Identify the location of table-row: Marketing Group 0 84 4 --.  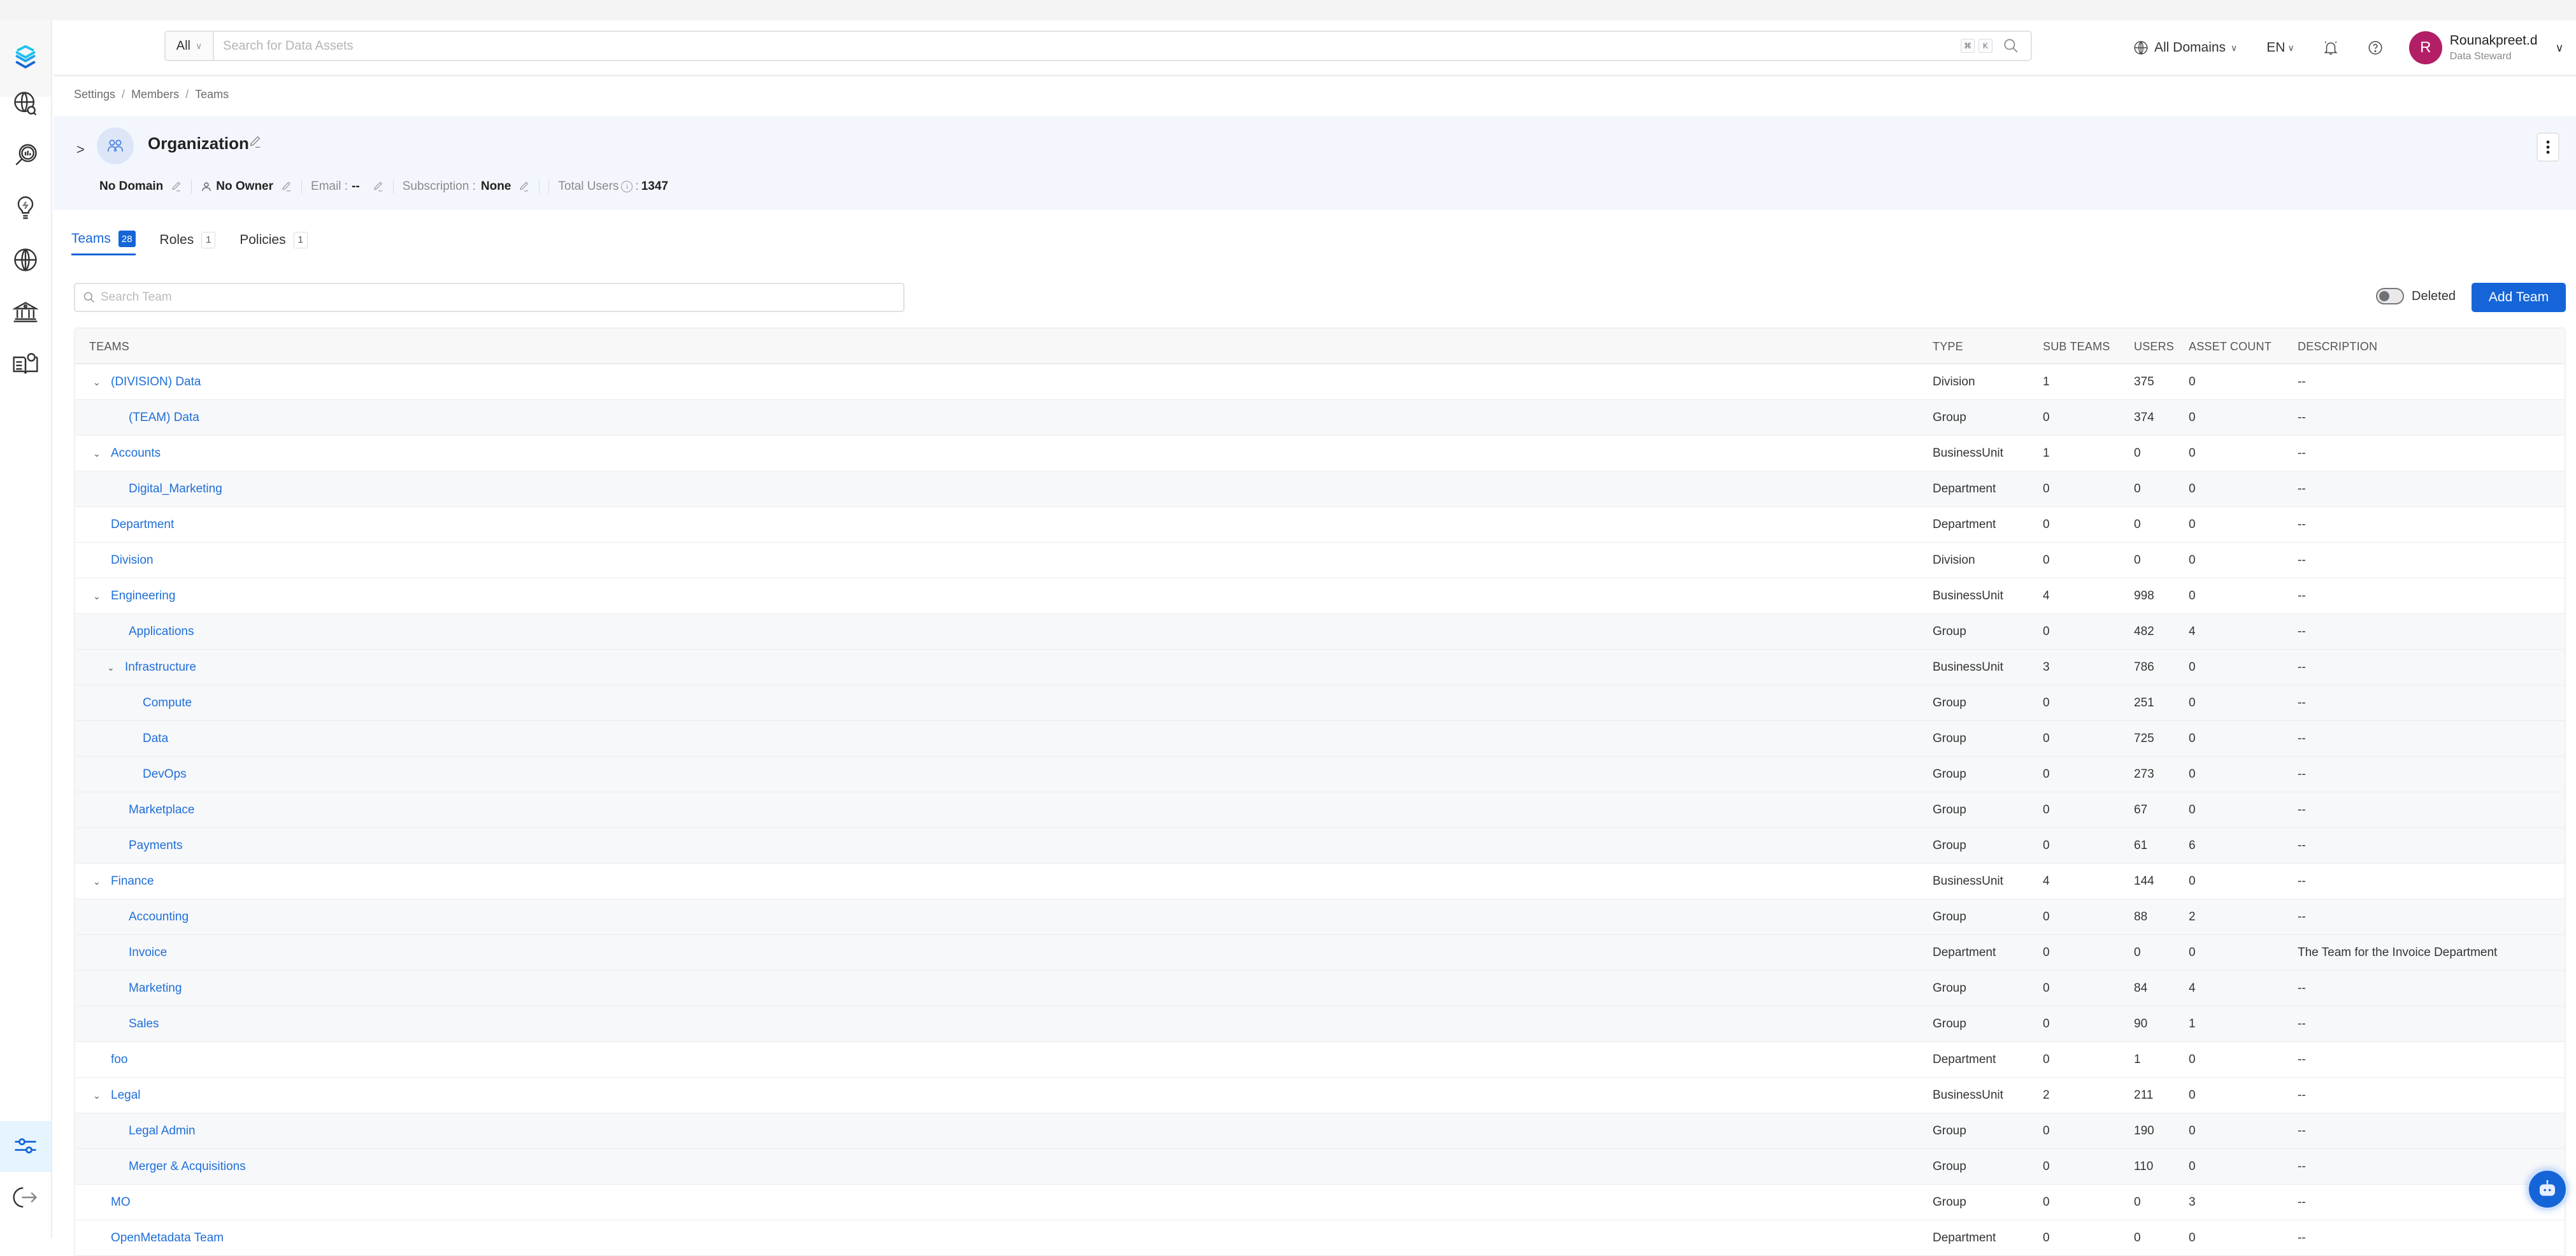
(1320, 988).